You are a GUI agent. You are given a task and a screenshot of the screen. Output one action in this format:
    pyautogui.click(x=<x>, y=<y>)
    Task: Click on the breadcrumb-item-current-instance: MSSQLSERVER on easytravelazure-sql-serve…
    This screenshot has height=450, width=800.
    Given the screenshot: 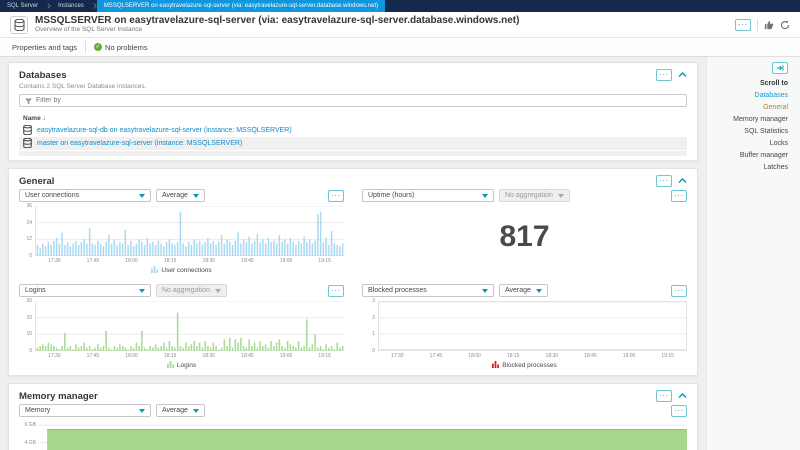 What is the action you would take?
    pyautogui.click(x=241, y=6)
    